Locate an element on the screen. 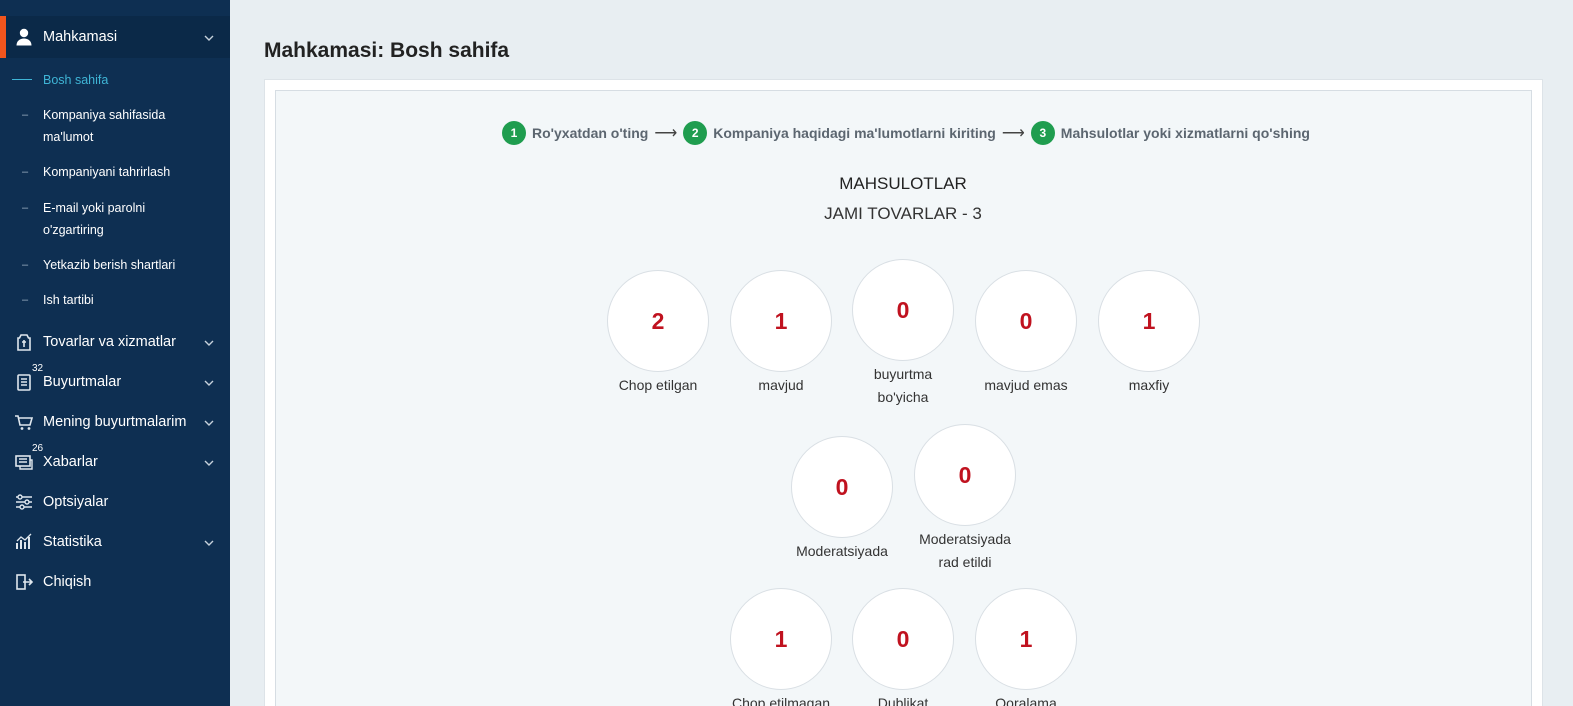  sidebar-subitem-label: Kompaniya sahifasida ma'lumot is located at coordinates (104, 126).